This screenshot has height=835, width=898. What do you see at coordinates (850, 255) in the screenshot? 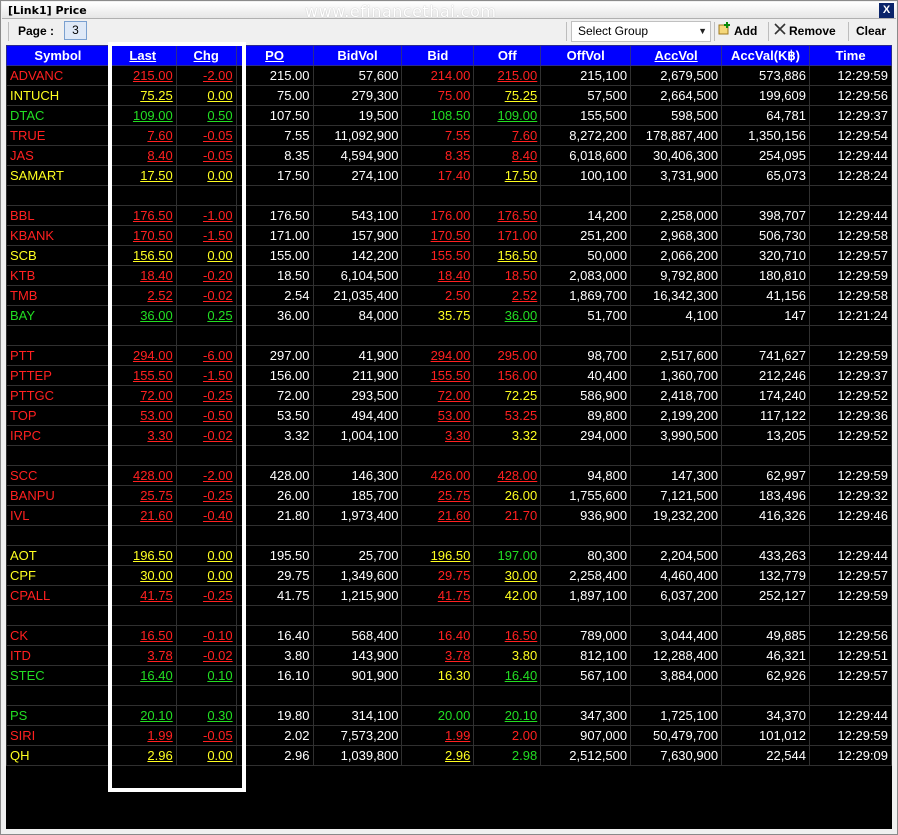
I see `cell-time: 12:29:57` at bounding box center [850, 255].